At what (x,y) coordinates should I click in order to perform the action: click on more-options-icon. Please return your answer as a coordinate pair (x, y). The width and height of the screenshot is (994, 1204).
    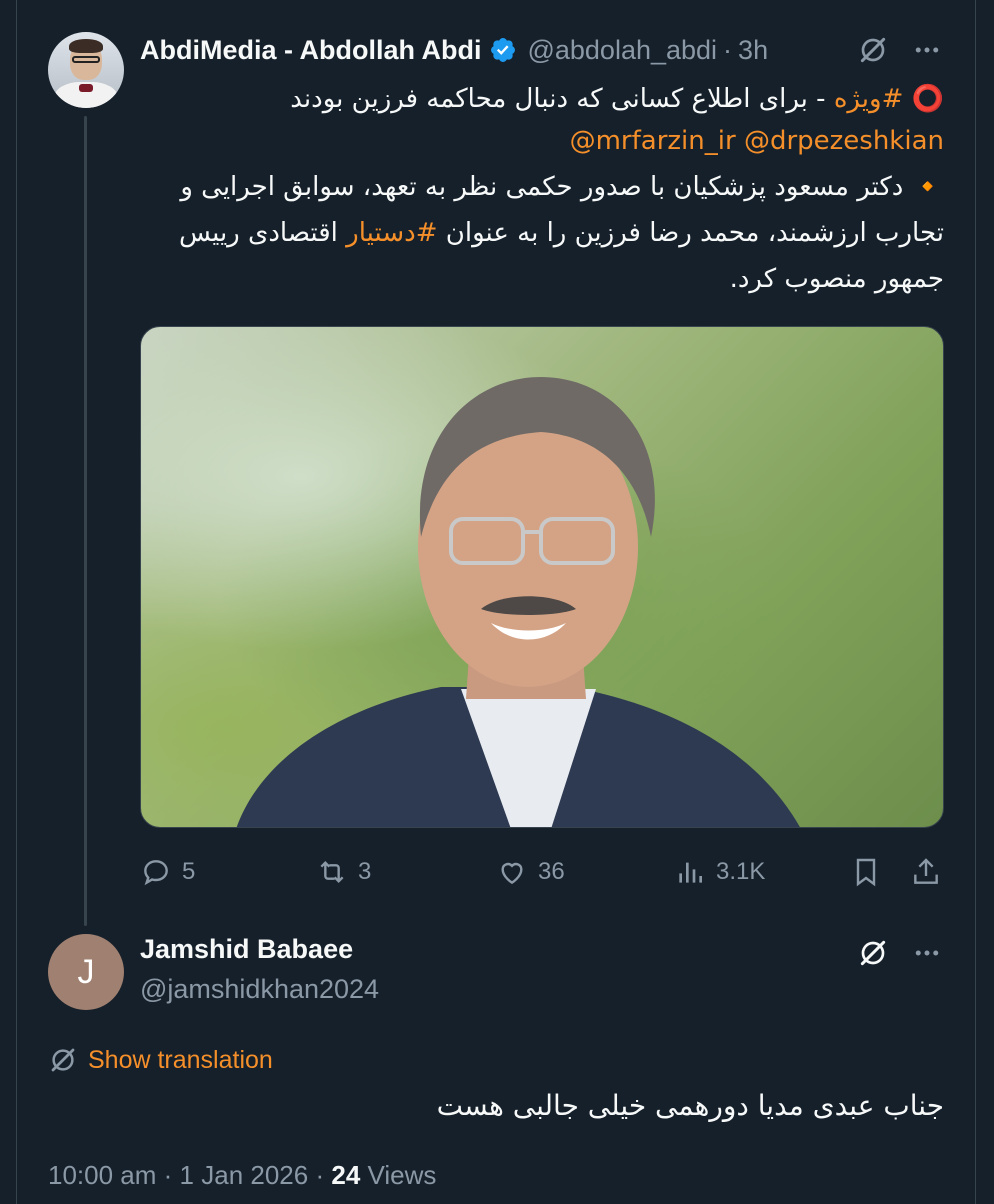
    Looking at the image, I should click on (927, 50).